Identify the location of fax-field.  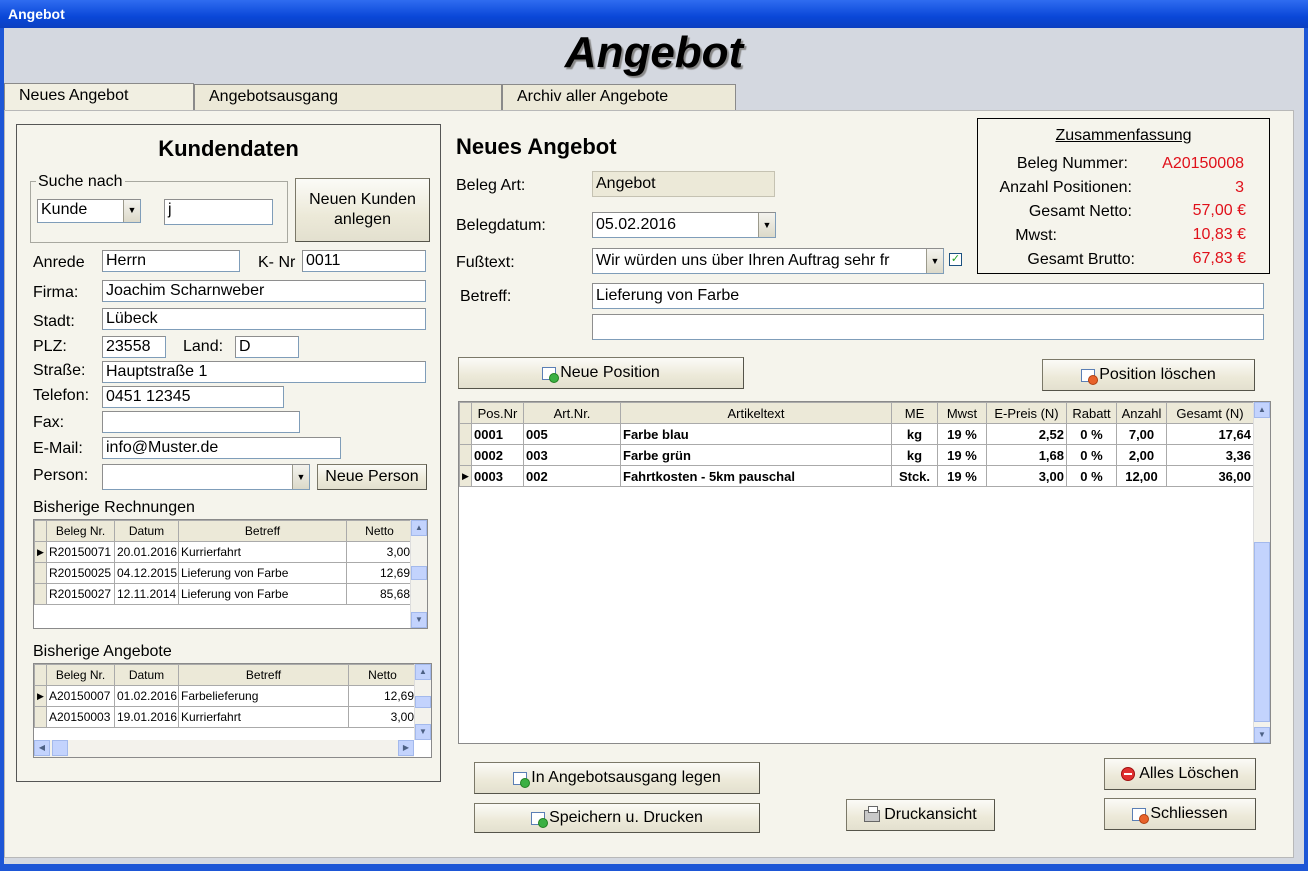
(201, 422).